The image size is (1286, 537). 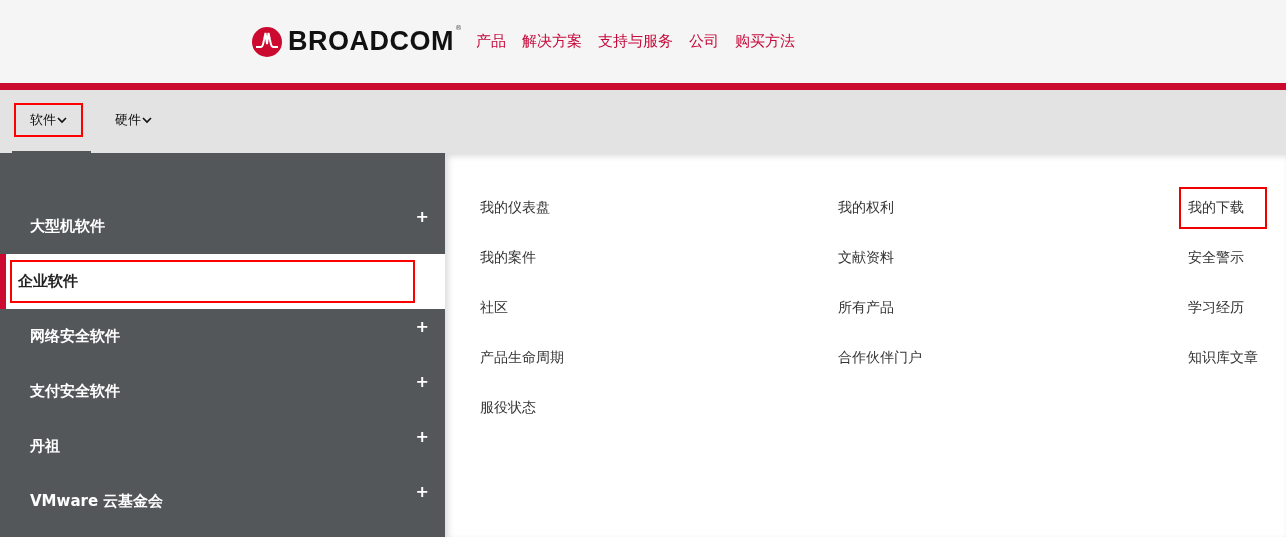 What do you see at coordinates (48, 120) in the screenshot?
I see `category-tab: 软件` at bounding box center [48, 120].